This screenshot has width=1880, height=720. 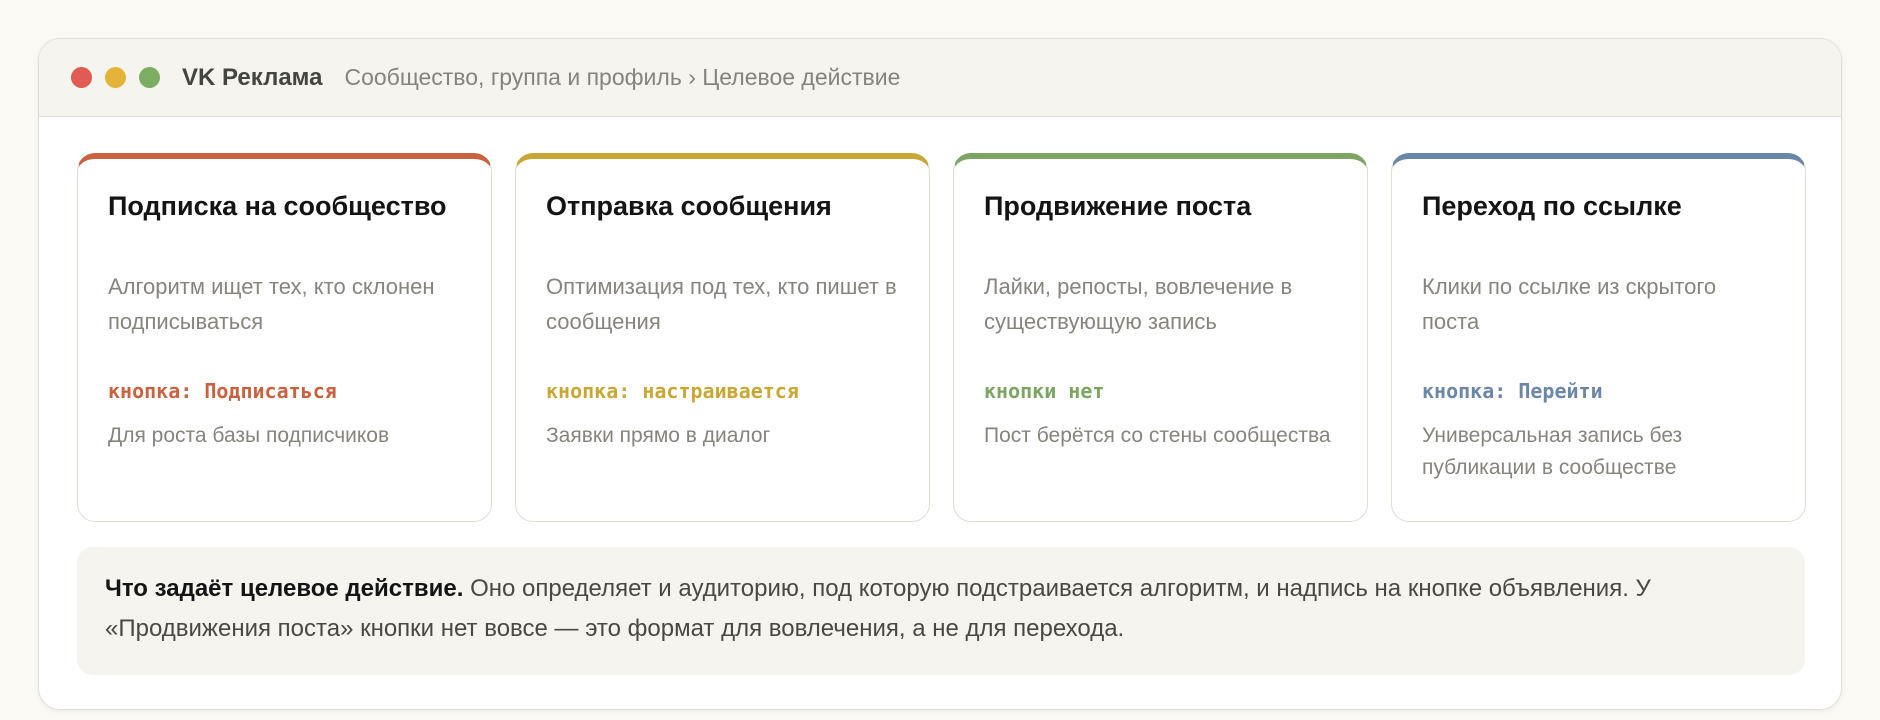 What do you see at coordinates (1512, 391) in the screenshot?
I see `card-button-label: кнопка: Перейти` at bounding box center [1512, 391].